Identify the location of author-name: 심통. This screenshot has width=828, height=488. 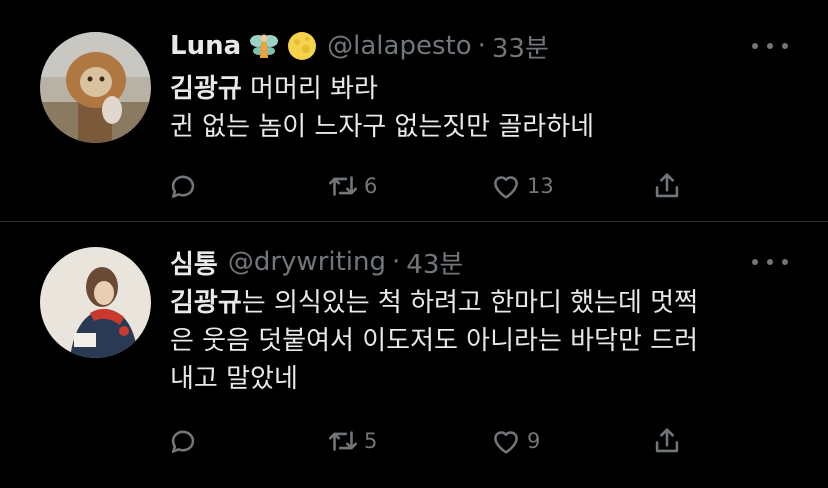
(194, 262).